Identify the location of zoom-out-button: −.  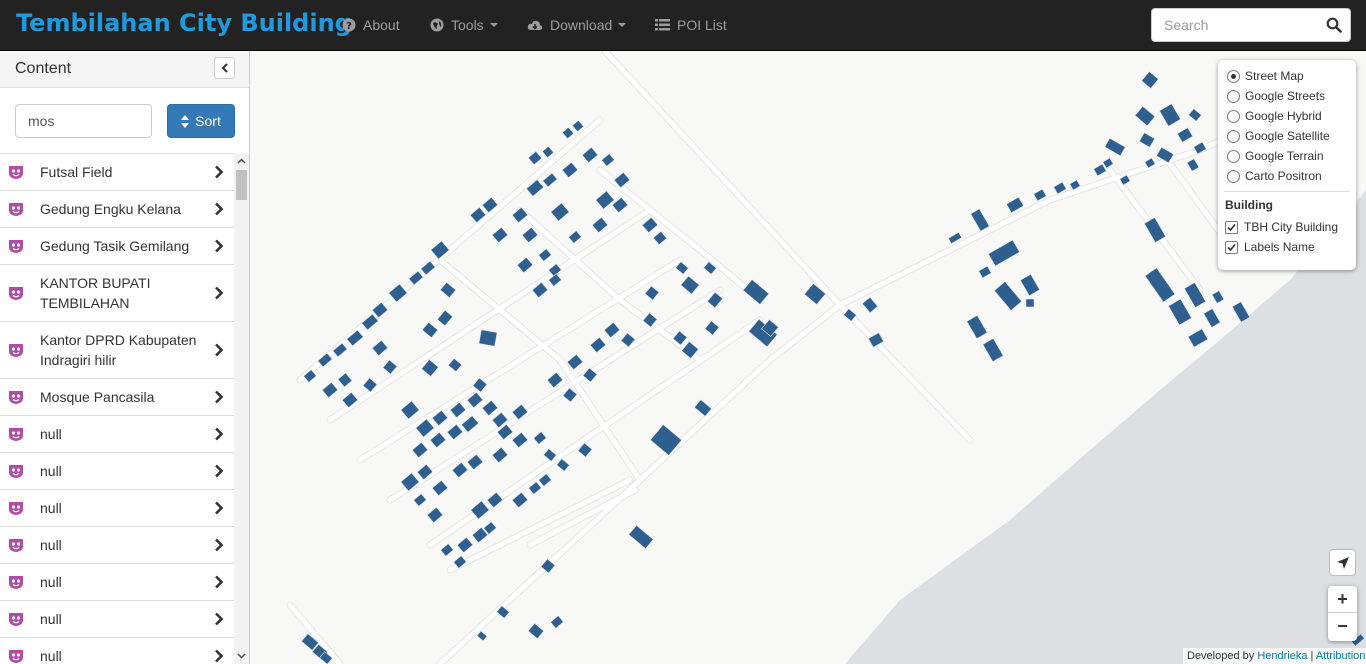
(1342, 626).